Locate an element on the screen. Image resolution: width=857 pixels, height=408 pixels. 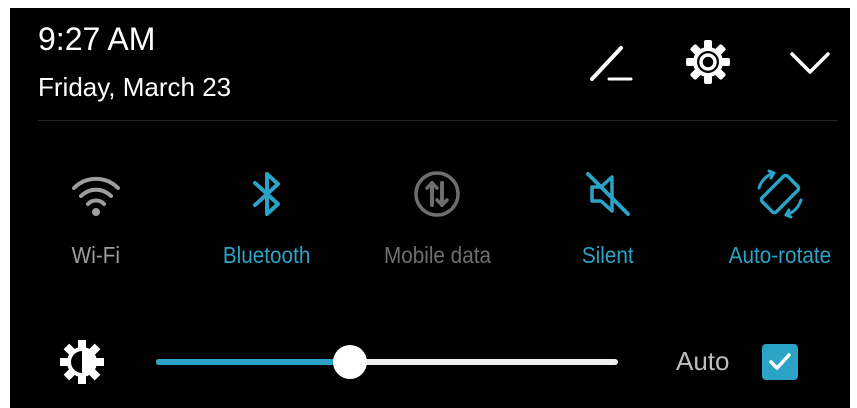
current-date: Friday, March 23 is located at coordinates (135, 87).